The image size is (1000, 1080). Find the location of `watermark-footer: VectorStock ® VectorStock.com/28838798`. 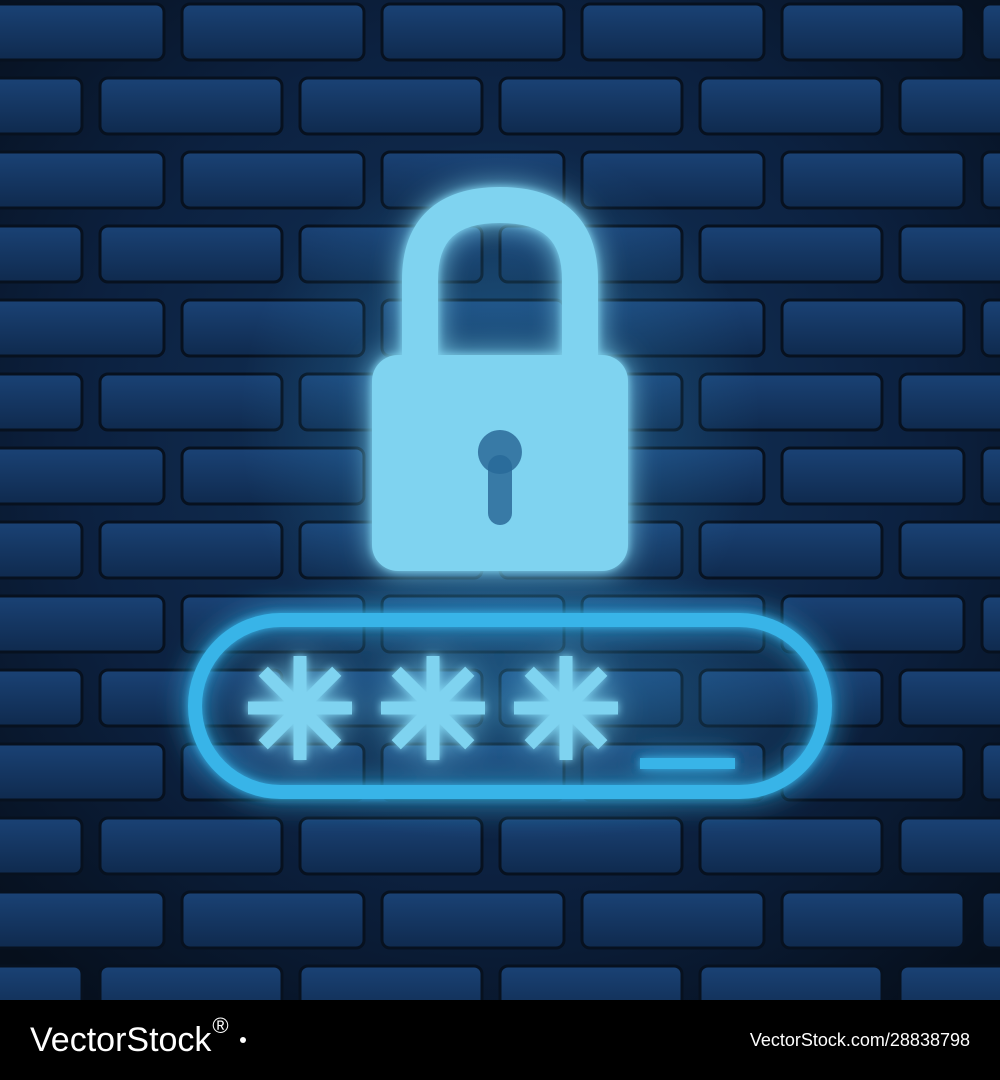

watermark-footer: VectorStock ® VectorStock.com/28838798 is located at coordinates (500, 1040).